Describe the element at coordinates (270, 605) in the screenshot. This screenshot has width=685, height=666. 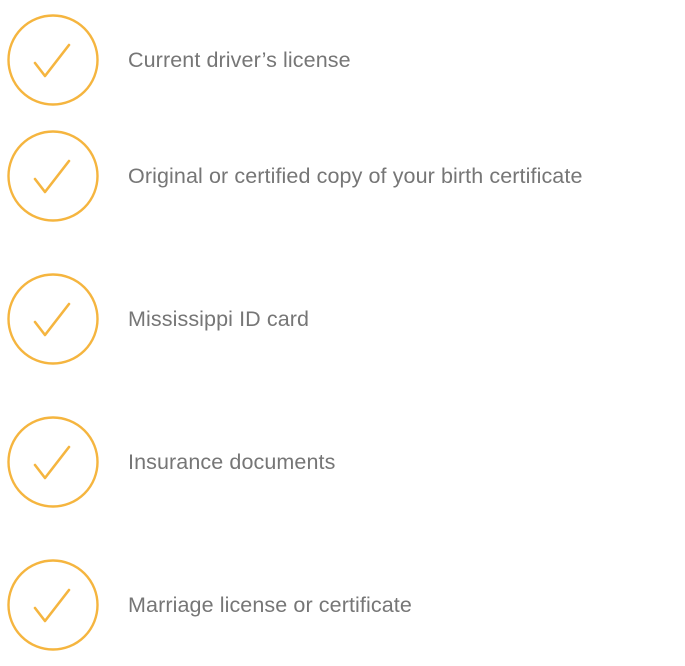
I see `checklist-item-label: Marriage license or certificate` at that location.